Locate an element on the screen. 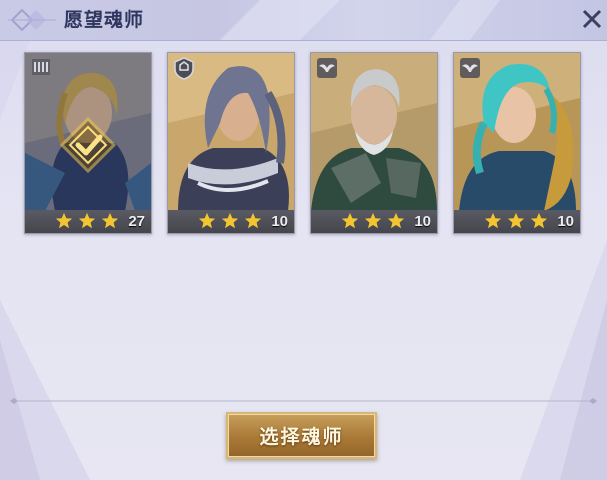 The width and height of the screenshot is (607, 480). level-label: 27 is located at coordinates (136, 221).